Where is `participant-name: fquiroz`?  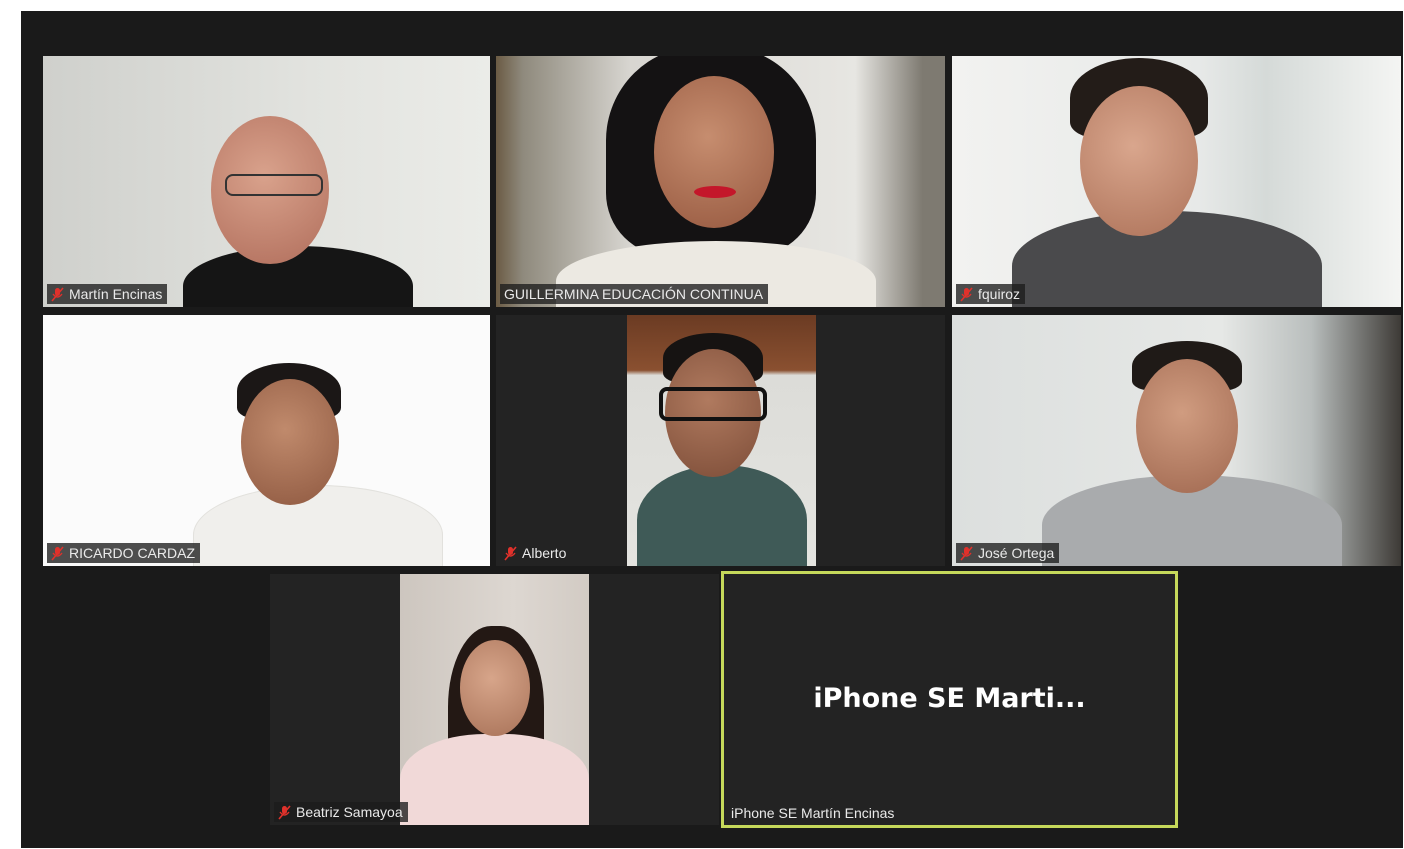 participant-name: fquiroz is located at coordinates (999, 294).